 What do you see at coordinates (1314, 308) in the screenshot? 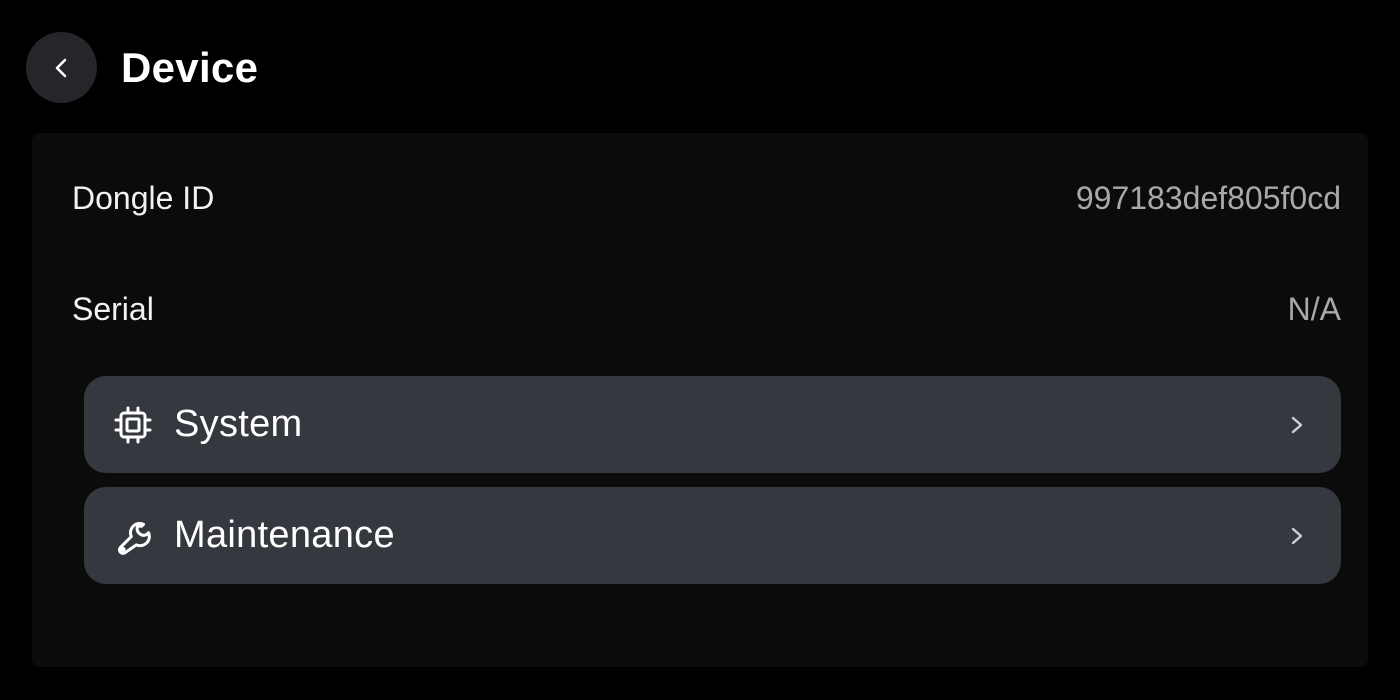
I see `serial-value: N/A` at bounding box center [1314, 308].